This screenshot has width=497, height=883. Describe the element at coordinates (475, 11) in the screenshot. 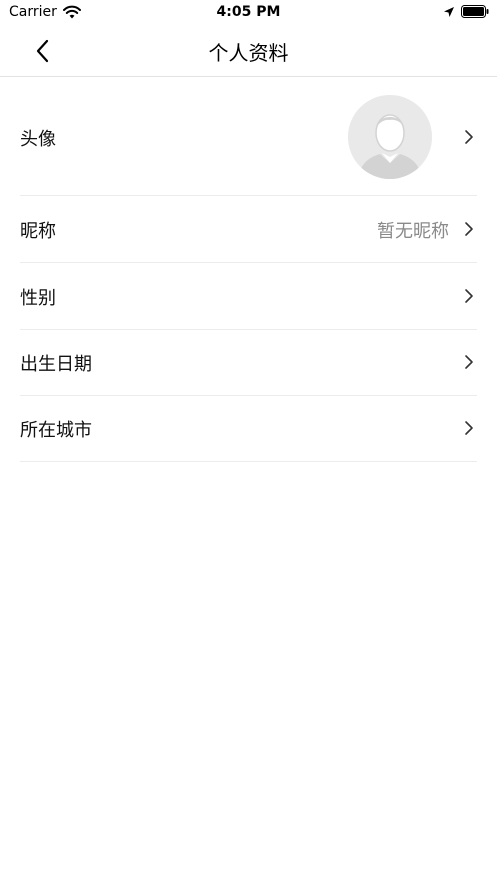

I see `battery-icon` at that location.